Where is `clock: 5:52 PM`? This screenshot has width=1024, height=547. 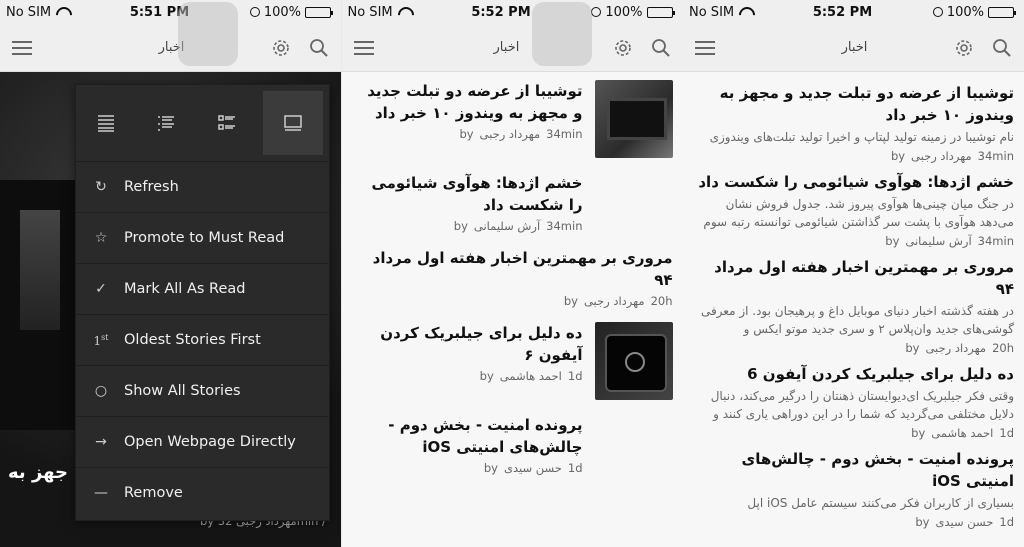
clock: 5:52 PM is located at coordinates (501, 12).